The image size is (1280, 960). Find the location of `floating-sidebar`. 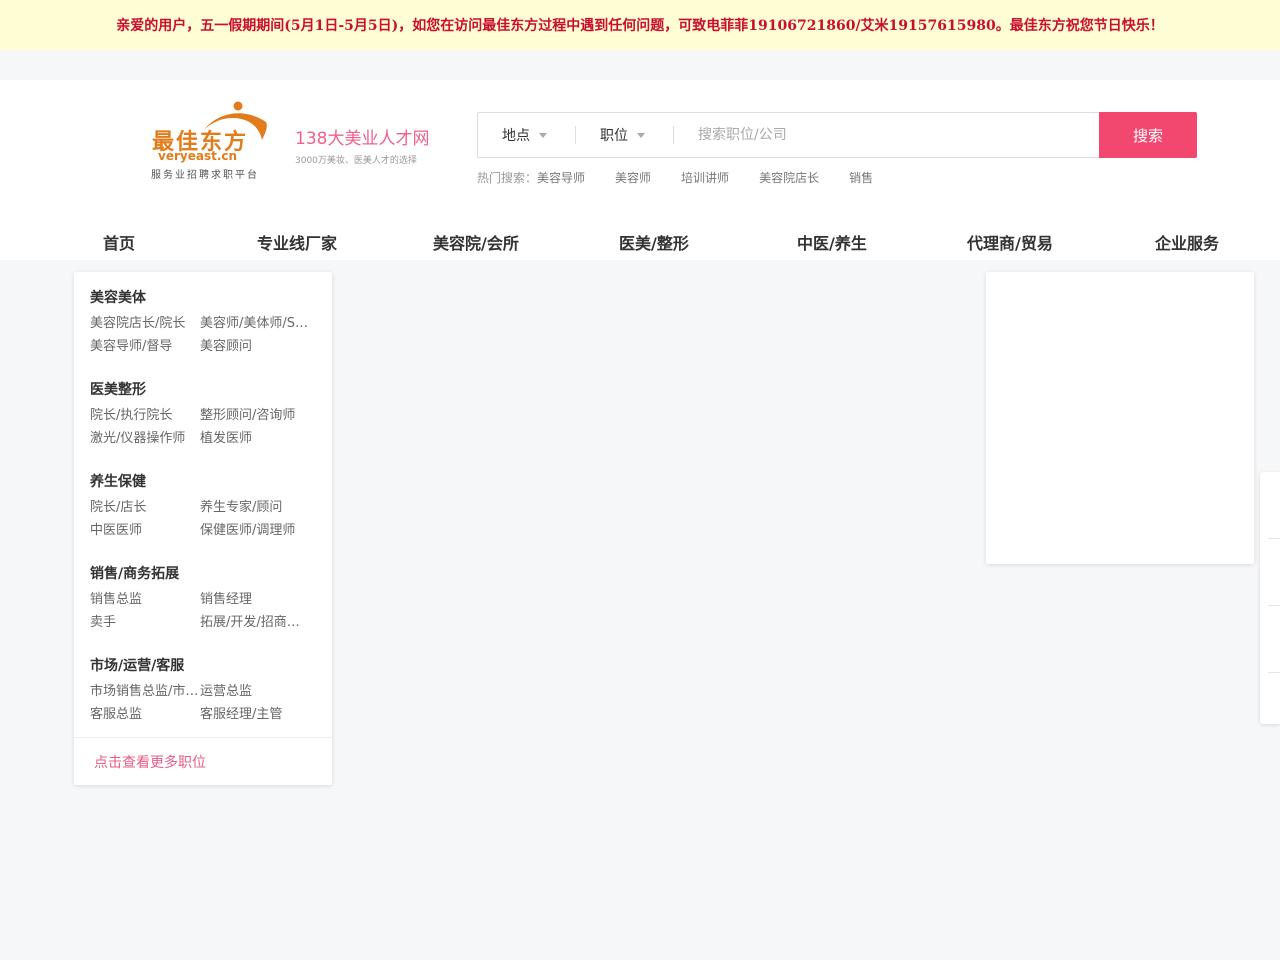

floating-sidebar is located at coordinates (1270, 598).